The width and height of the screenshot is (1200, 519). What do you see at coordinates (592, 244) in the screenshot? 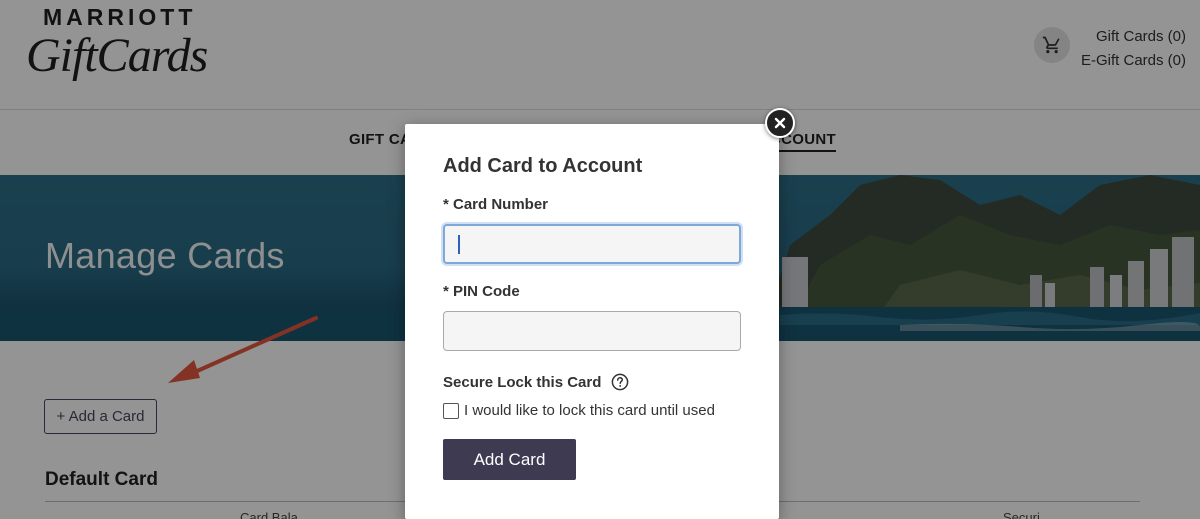
I see `card-number-input` at bounding box center [592, 244].